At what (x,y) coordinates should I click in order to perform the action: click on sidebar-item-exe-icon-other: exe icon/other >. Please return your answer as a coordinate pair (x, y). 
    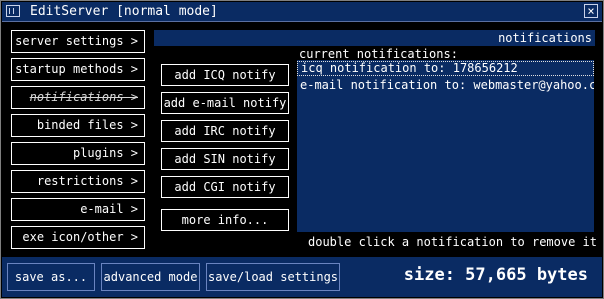
    Looking at the image, I should click on (78, 237).